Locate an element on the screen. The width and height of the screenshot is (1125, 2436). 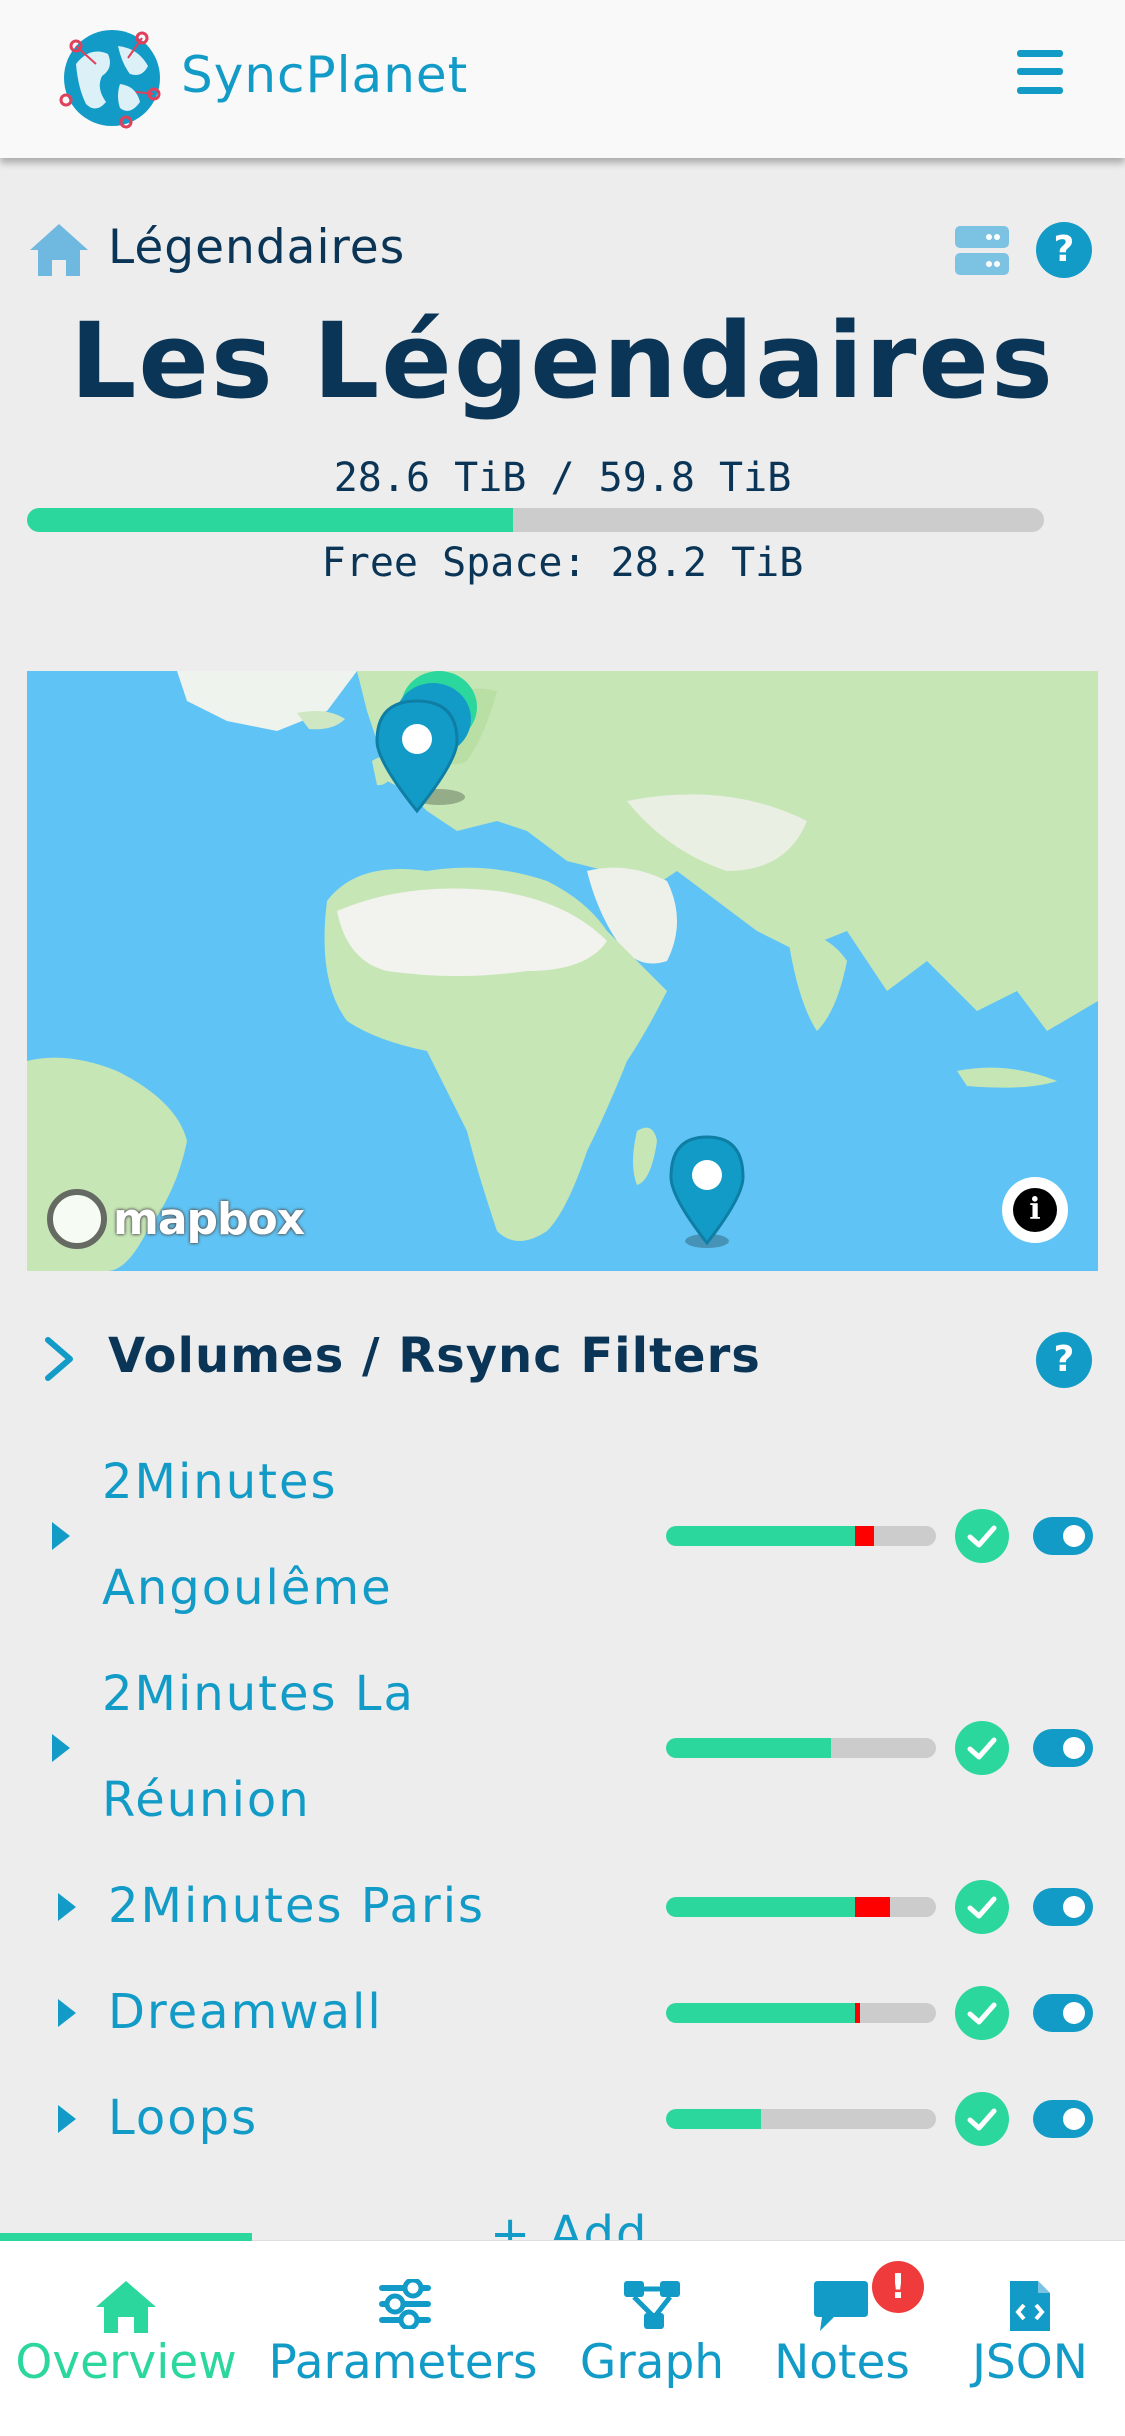
storage-progress-fill is located at coordinates (270, 520).